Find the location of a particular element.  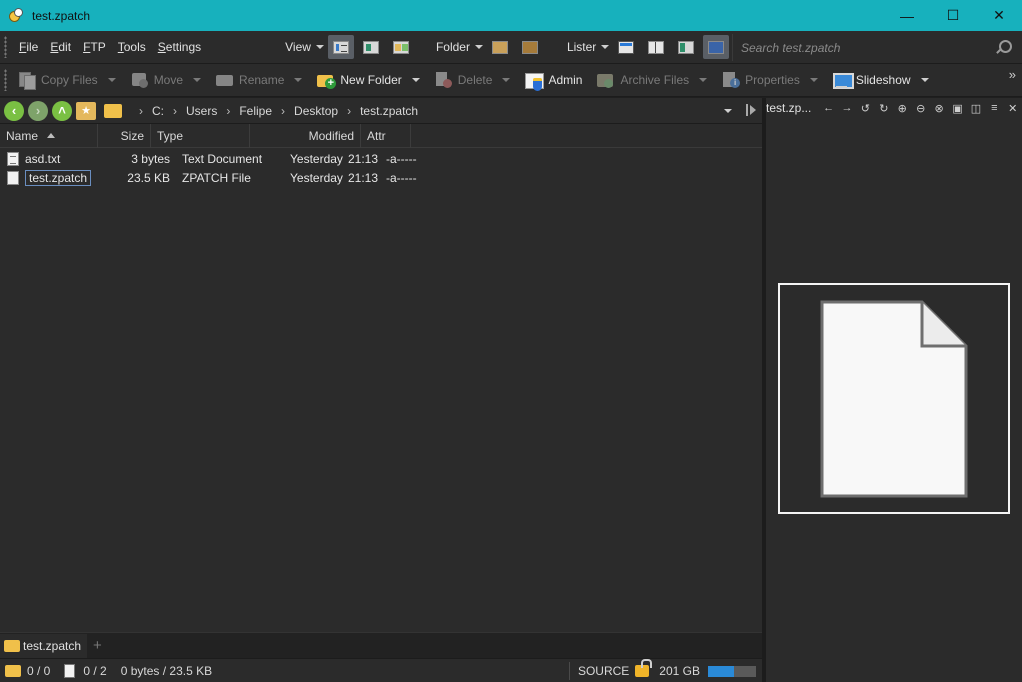

toolbar-overflow-icon: » is located at coordinates (1012, 74).